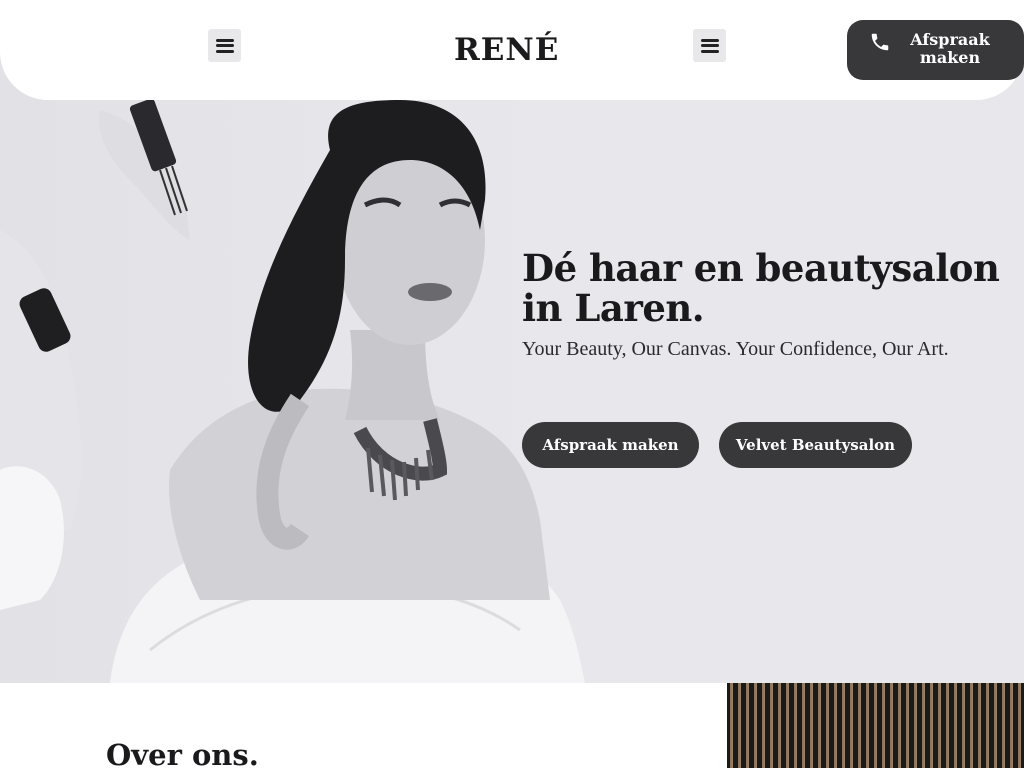 The width and height of the screenshot is (1024, 768). I want to click on site-logo: RENÉ, so click(506, 50).